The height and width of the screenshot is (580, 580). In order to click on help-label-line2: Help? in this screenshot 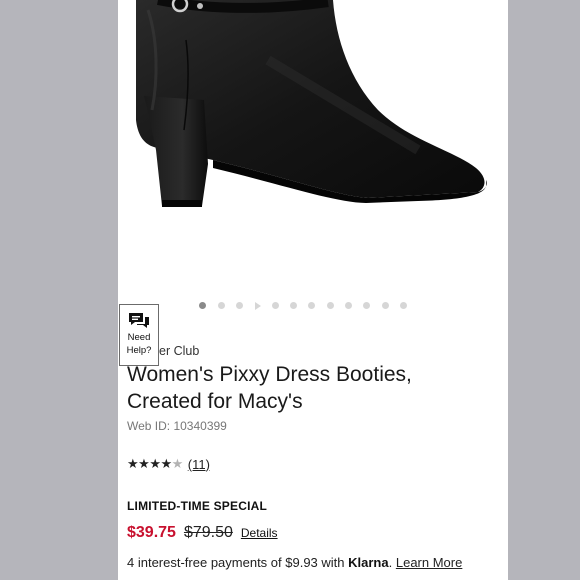, I will do `click(139, 350)`.